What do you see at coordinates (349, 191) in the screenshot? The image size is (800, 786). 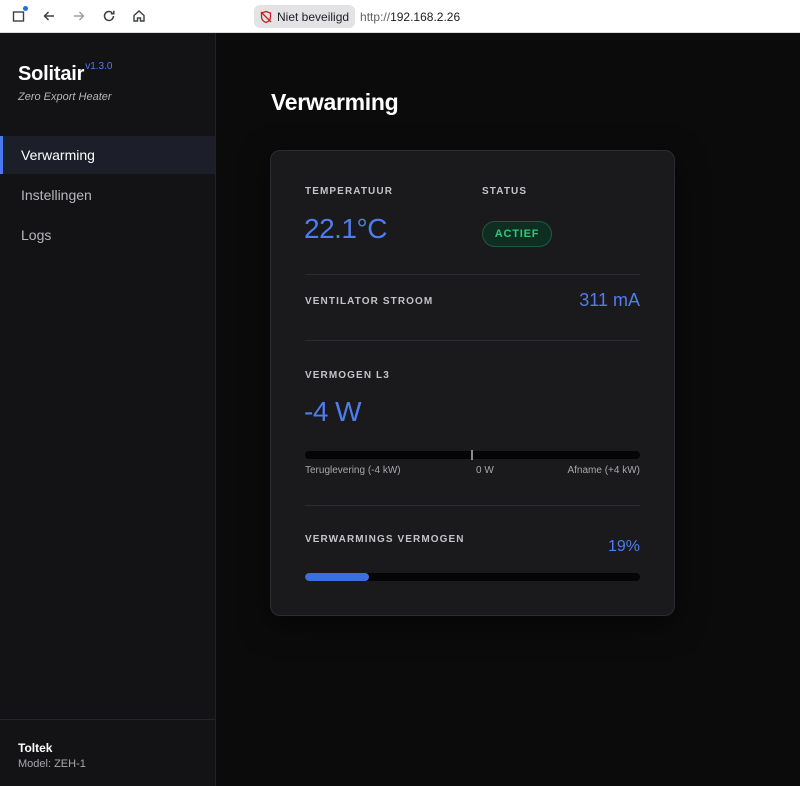 I see `temperature-label: TEMPERATUUR` at bounding box center [349, 191].